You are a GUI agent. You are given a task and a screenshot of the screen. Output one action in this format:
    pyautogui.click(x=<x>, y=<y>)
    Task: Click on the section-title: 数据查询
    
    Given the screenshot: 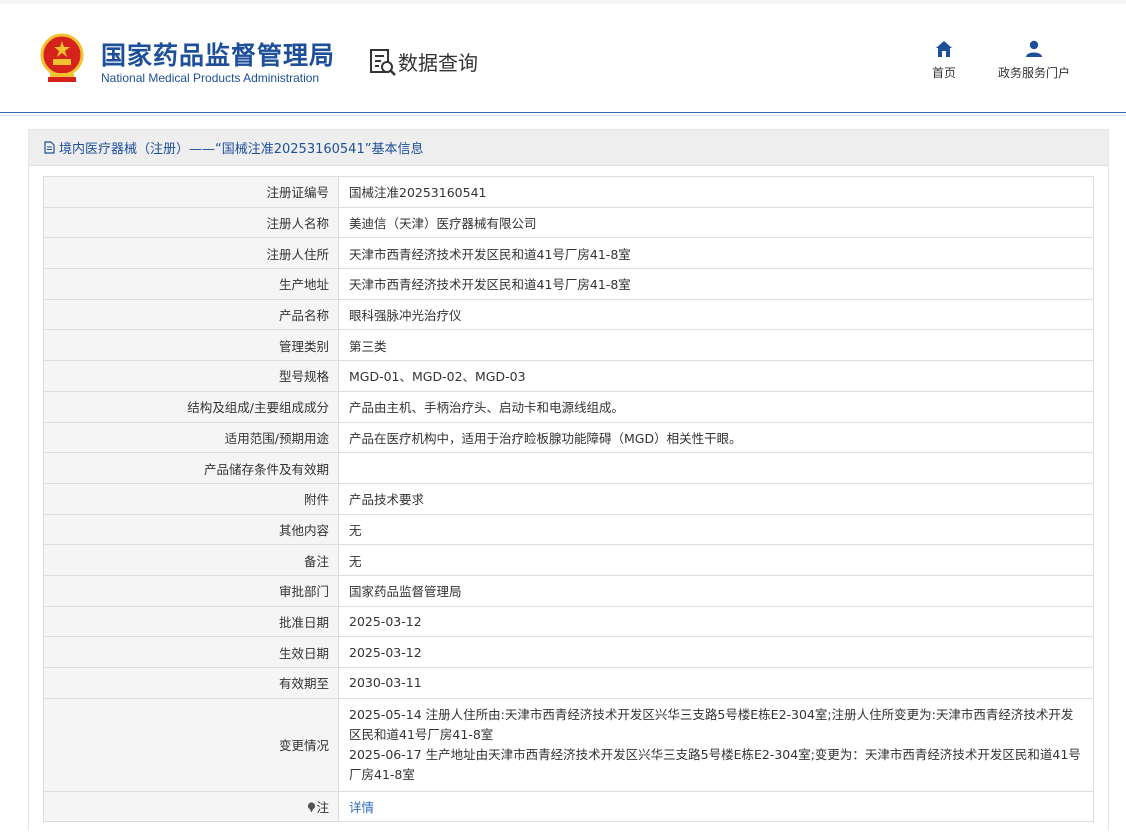 What is the action you would take?
    pyautogui.click(x=438, y=63)
    